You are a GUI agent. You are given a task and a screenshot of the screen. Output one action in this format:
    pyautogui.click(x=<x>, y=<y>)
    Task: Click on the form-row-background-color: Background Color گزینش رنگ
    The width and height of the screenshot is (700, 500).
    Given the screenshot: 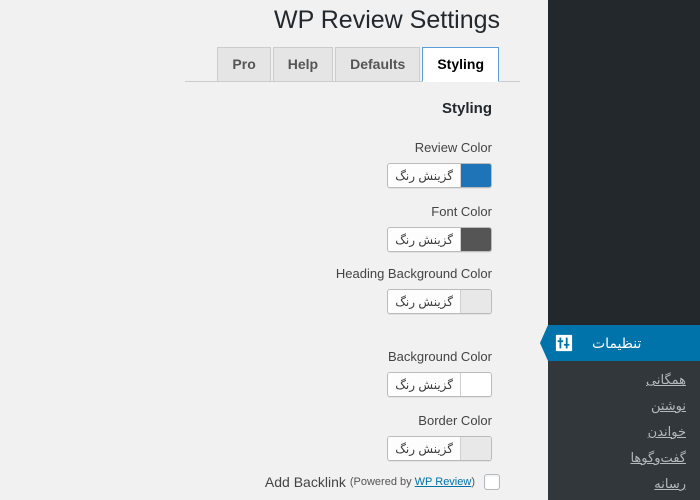 What is the action you would take?
    pyautogui.click(x=246, y=372)
    